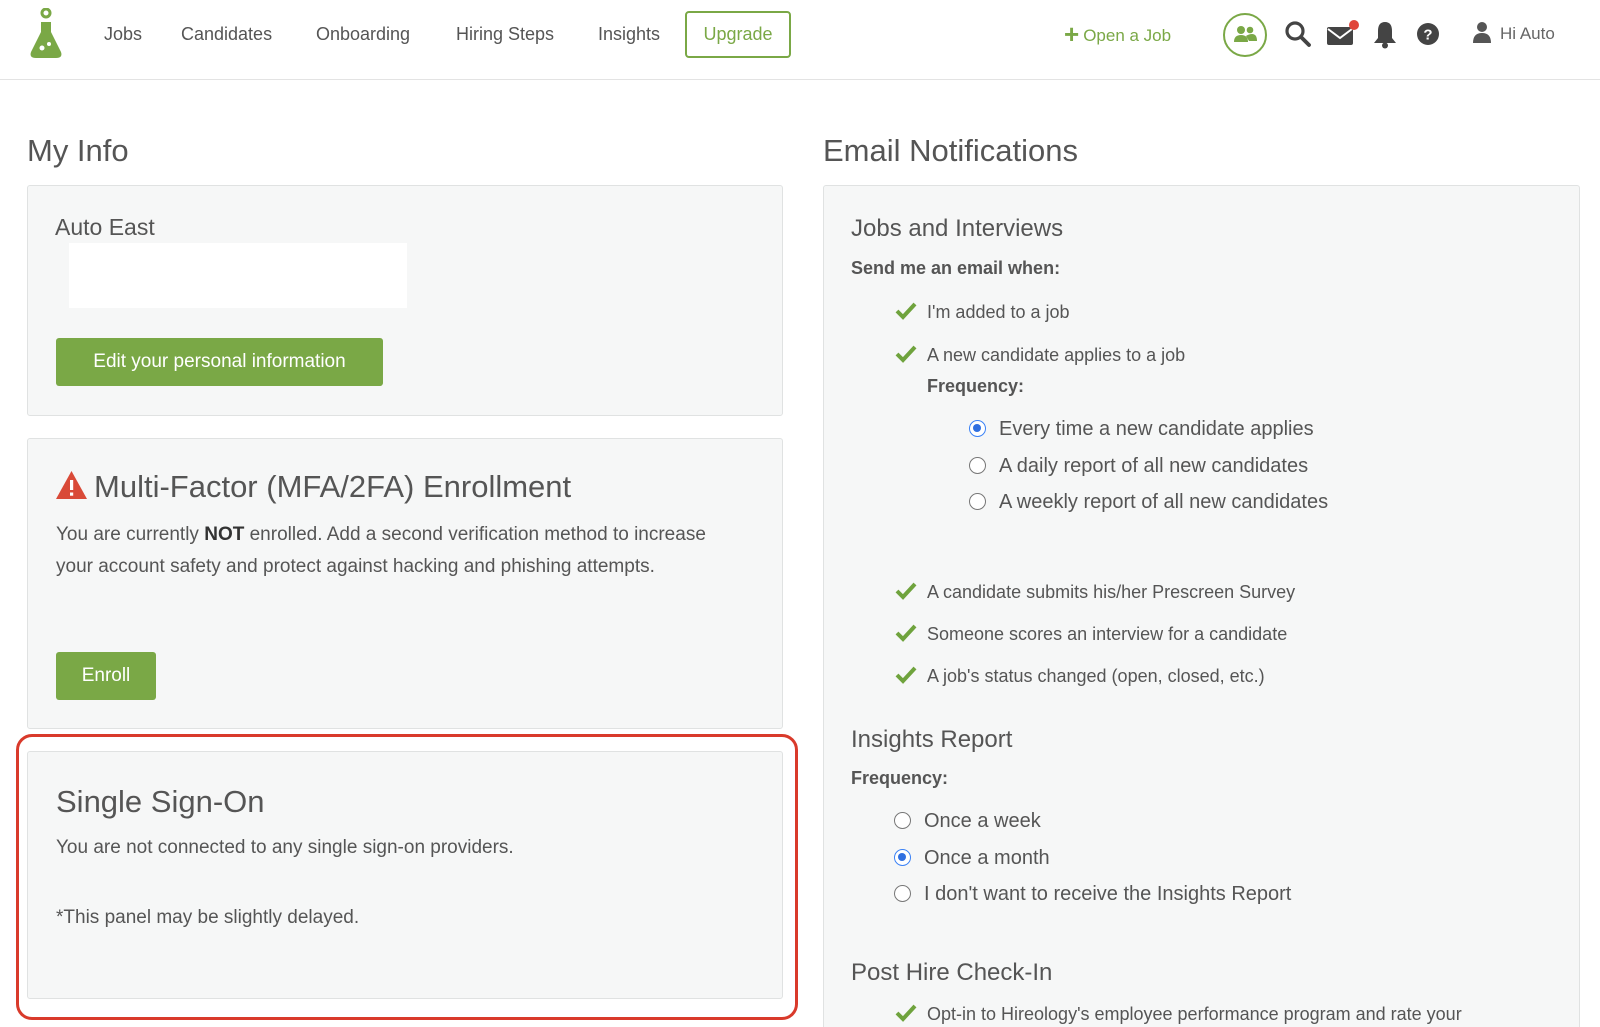 The width and height of the screenshot is (1600, 1027). I want to click on help-icon: ?, so click(1428, 34).